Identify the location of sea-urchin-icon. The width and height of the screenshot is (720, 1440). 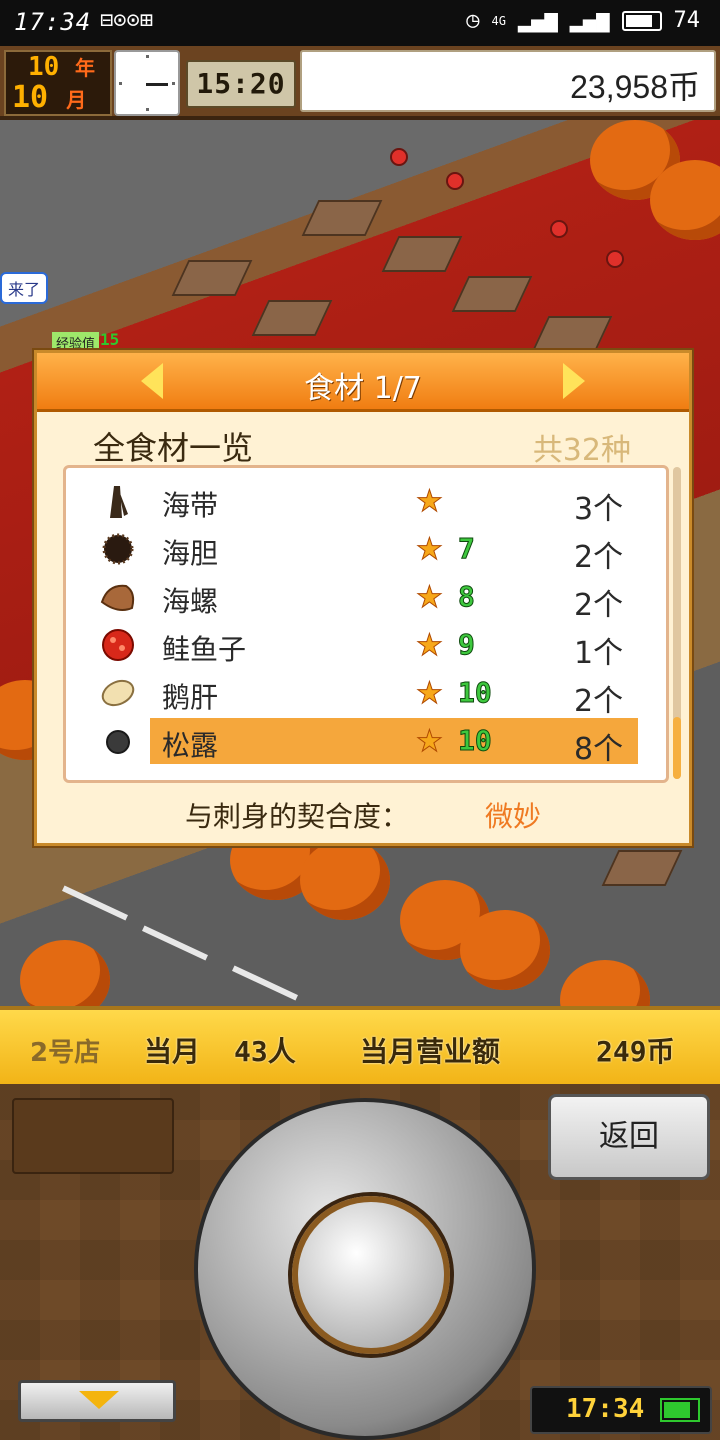
(118, 549).